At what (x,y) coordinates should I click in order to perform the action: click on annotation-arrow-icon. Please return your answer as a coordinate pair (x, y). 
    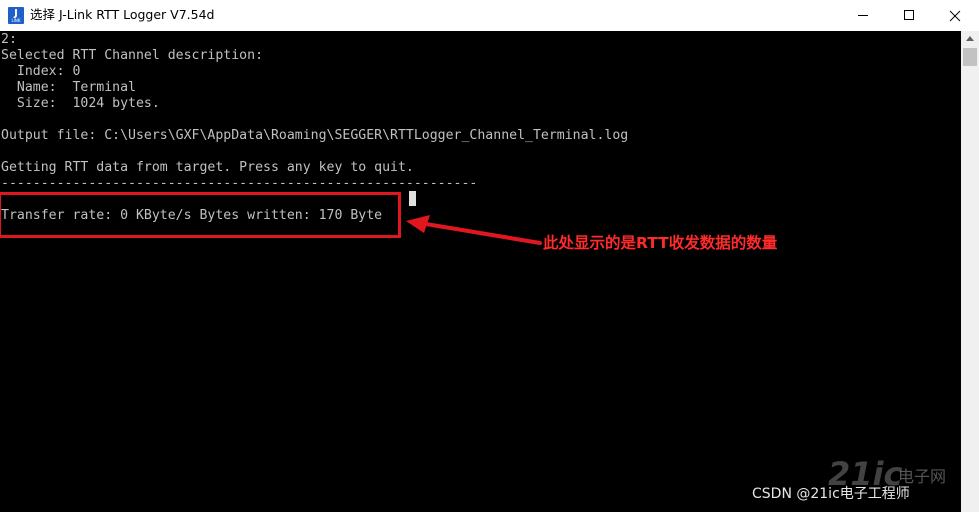
    Looking at the image, I should click on (474, 230).